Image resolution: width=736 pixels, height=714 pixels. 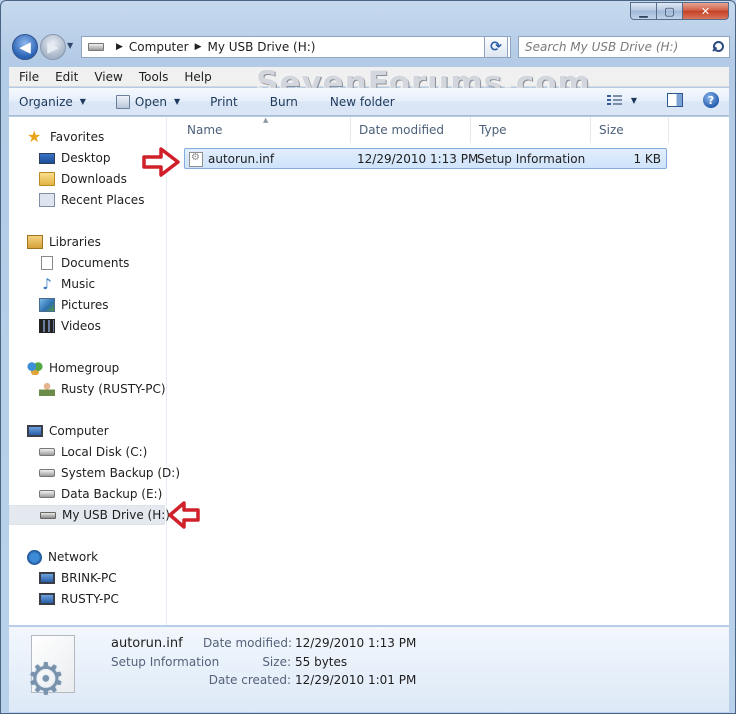 I want to click on nav-computer: Computer, so click(x=68, y=431).